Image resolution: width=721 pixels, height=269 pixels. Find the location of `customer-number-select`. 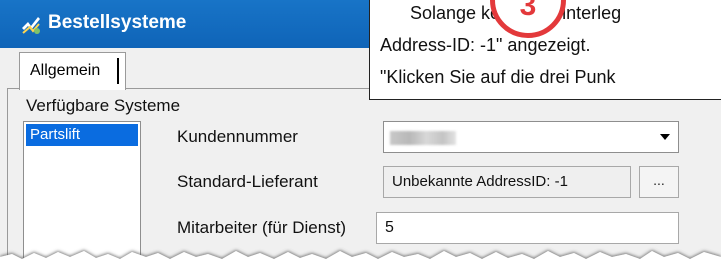

customer-number-select is located at coordinates (531, 137).